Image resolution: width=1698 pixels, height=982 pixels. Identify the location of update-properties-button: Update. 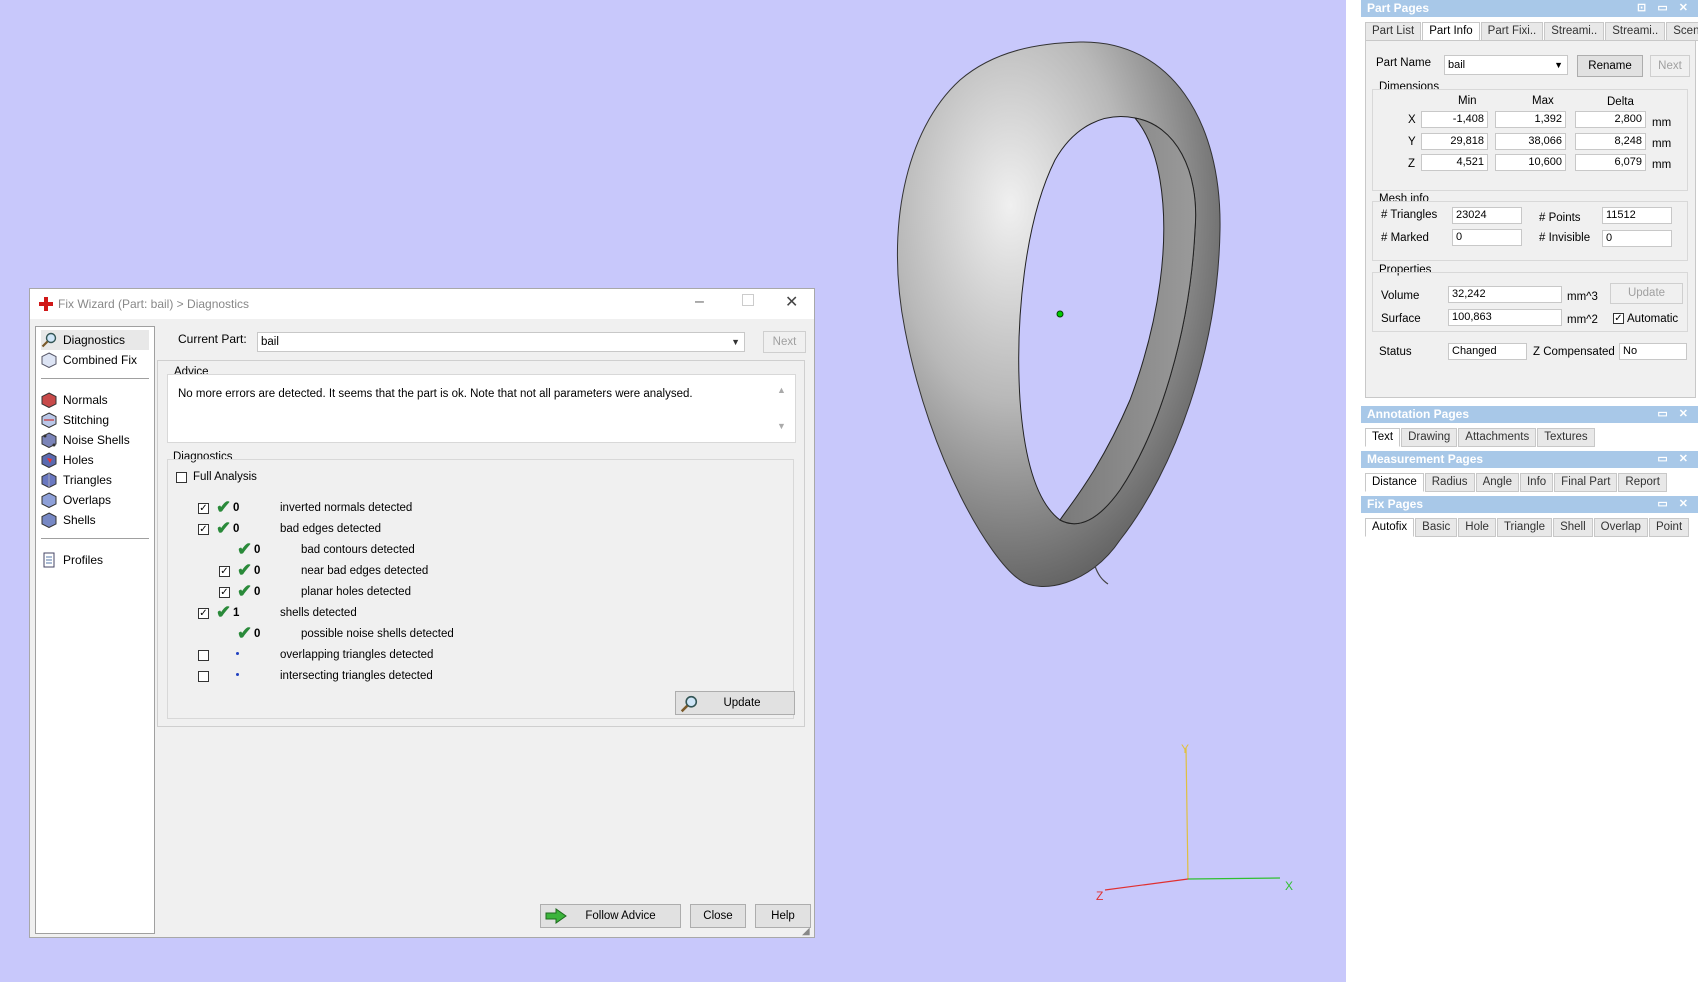
(1646, 293).